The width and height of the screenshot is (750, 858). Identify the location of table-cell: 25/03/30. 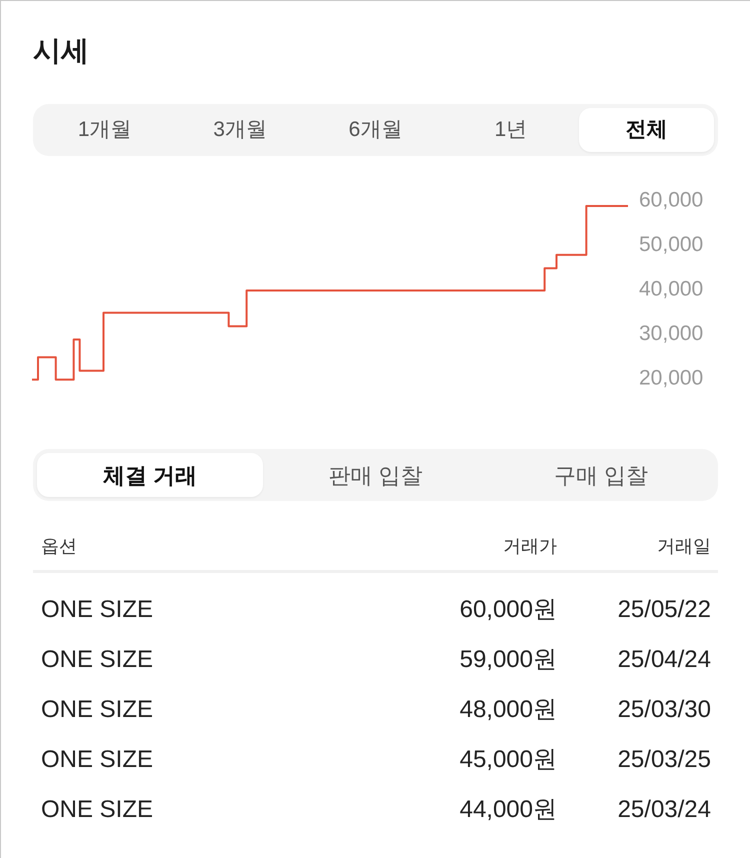
(664, 710).